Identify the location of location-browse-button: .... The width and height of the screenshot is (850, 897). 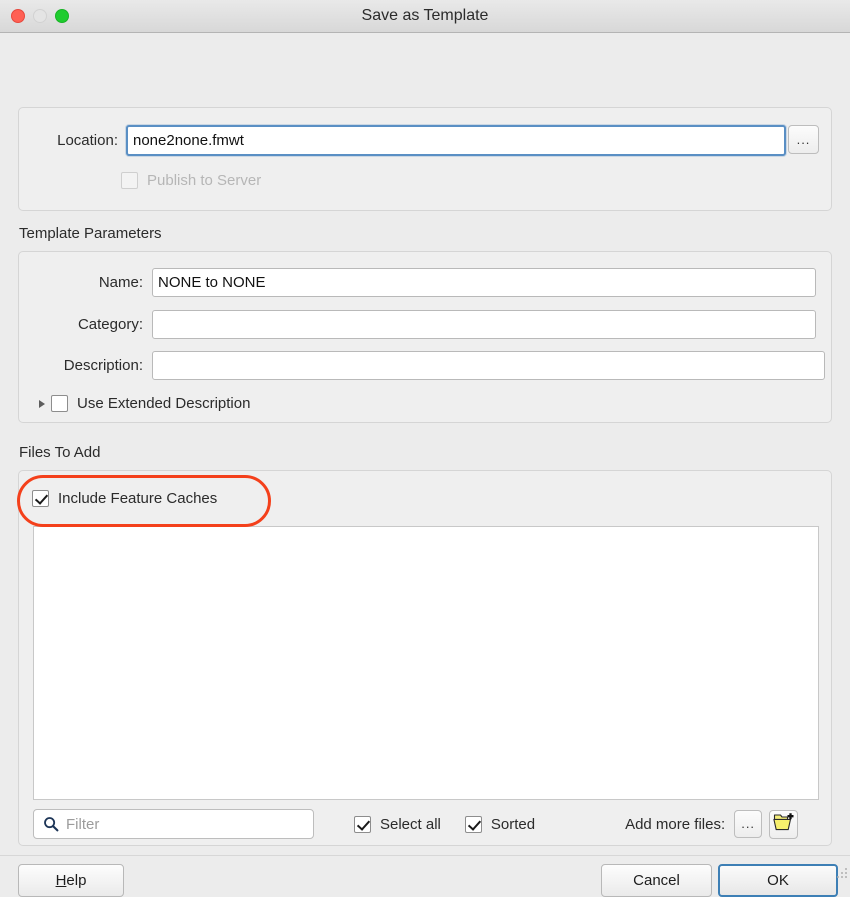
(803, 139).